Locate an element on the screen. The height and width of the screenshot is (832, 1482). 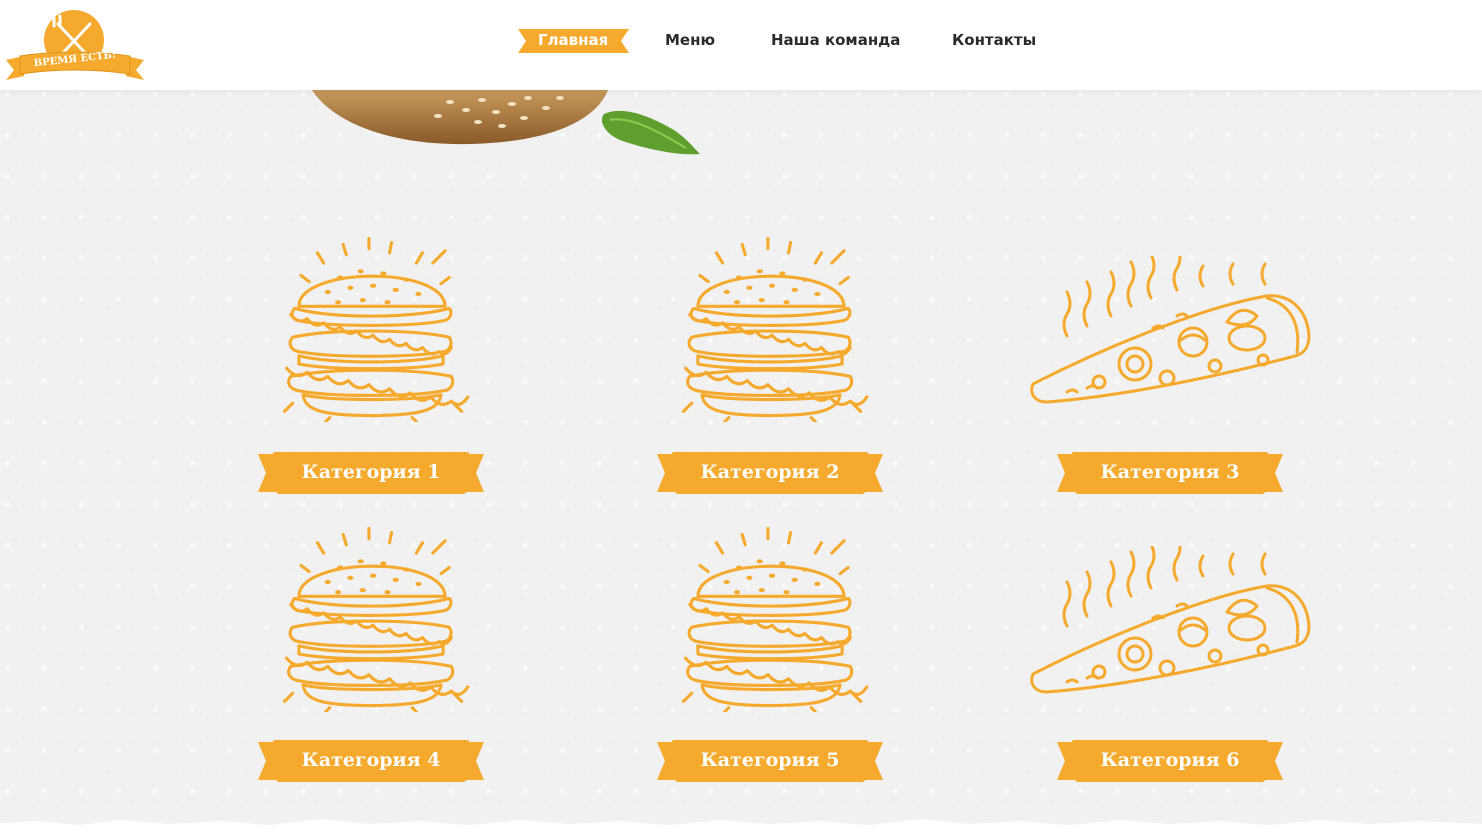
category-label: Категория 5 is located at coordinates (770, 760).